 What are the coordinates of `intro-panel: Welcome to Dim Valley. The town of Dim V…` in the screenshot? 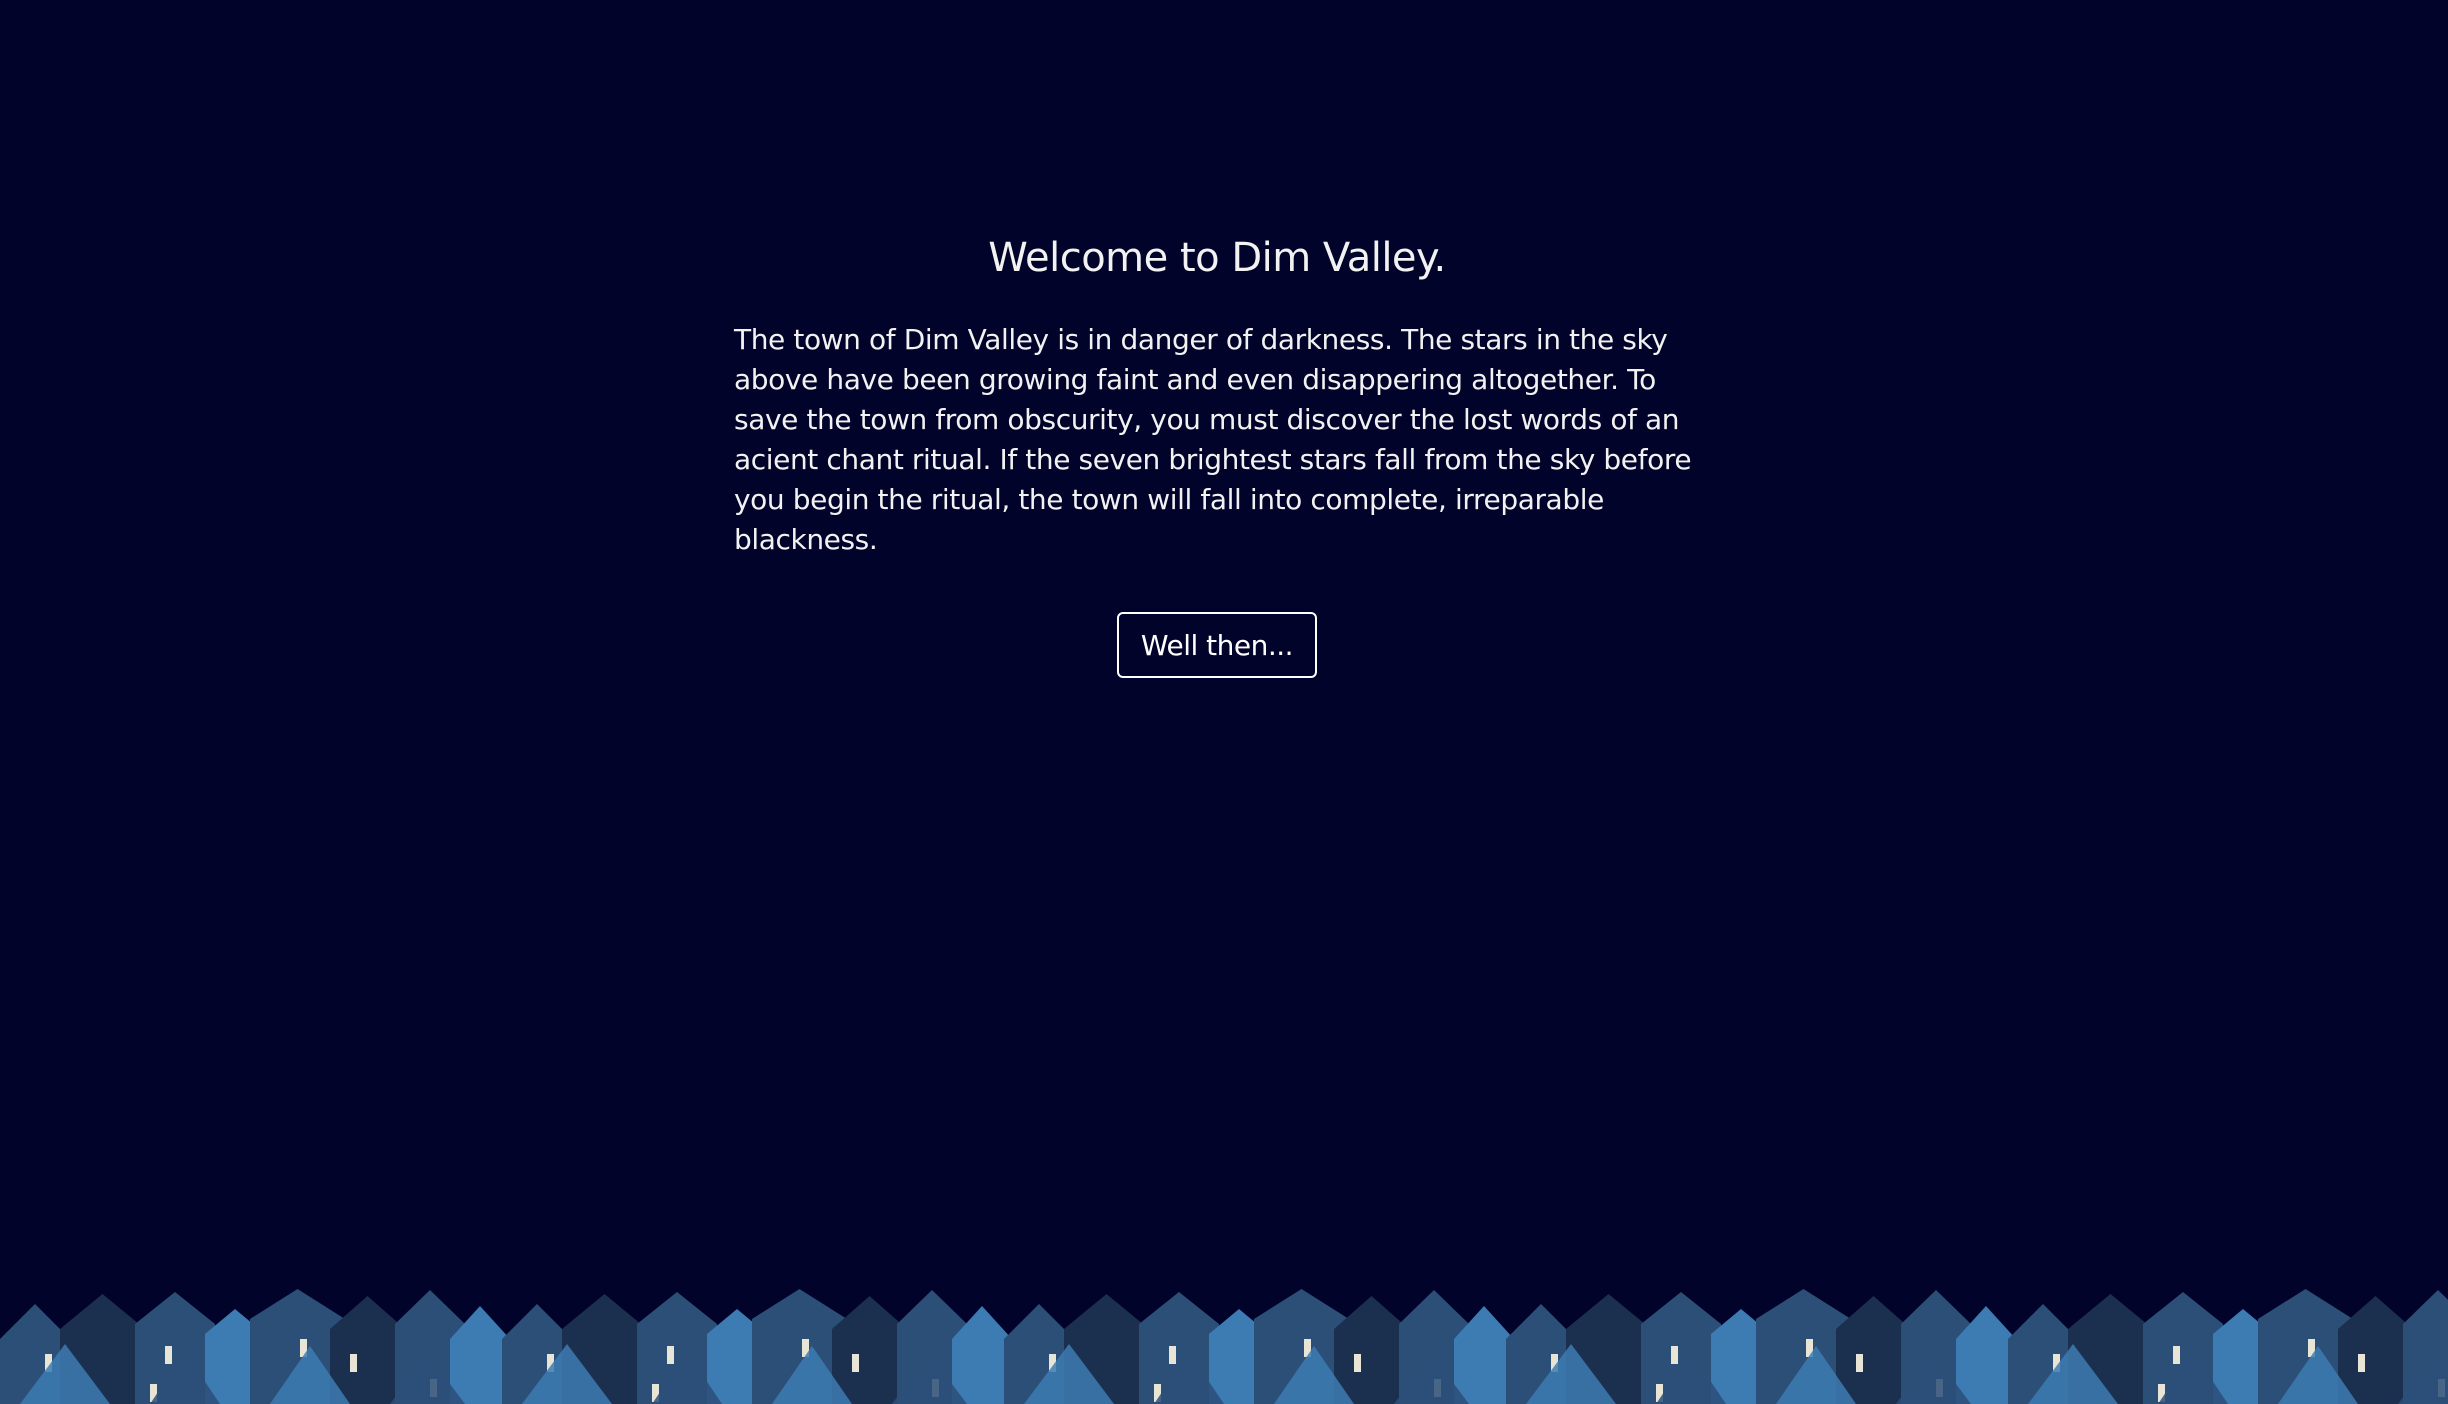 It's located at (1217, 453).